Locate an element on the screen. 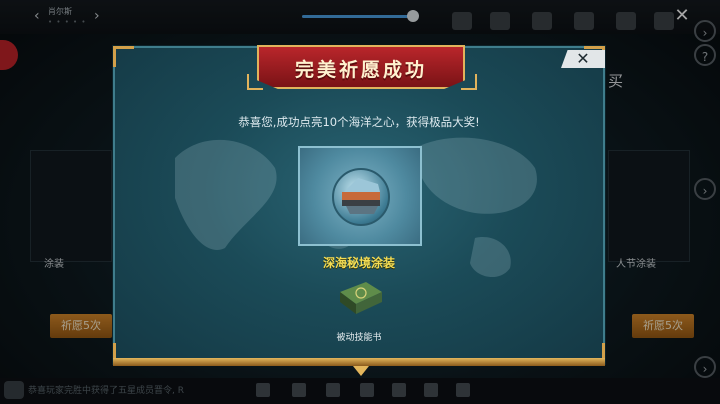 This screenshot has width=720, height=404. skill-book-icon is located at coordinates (361, 299).